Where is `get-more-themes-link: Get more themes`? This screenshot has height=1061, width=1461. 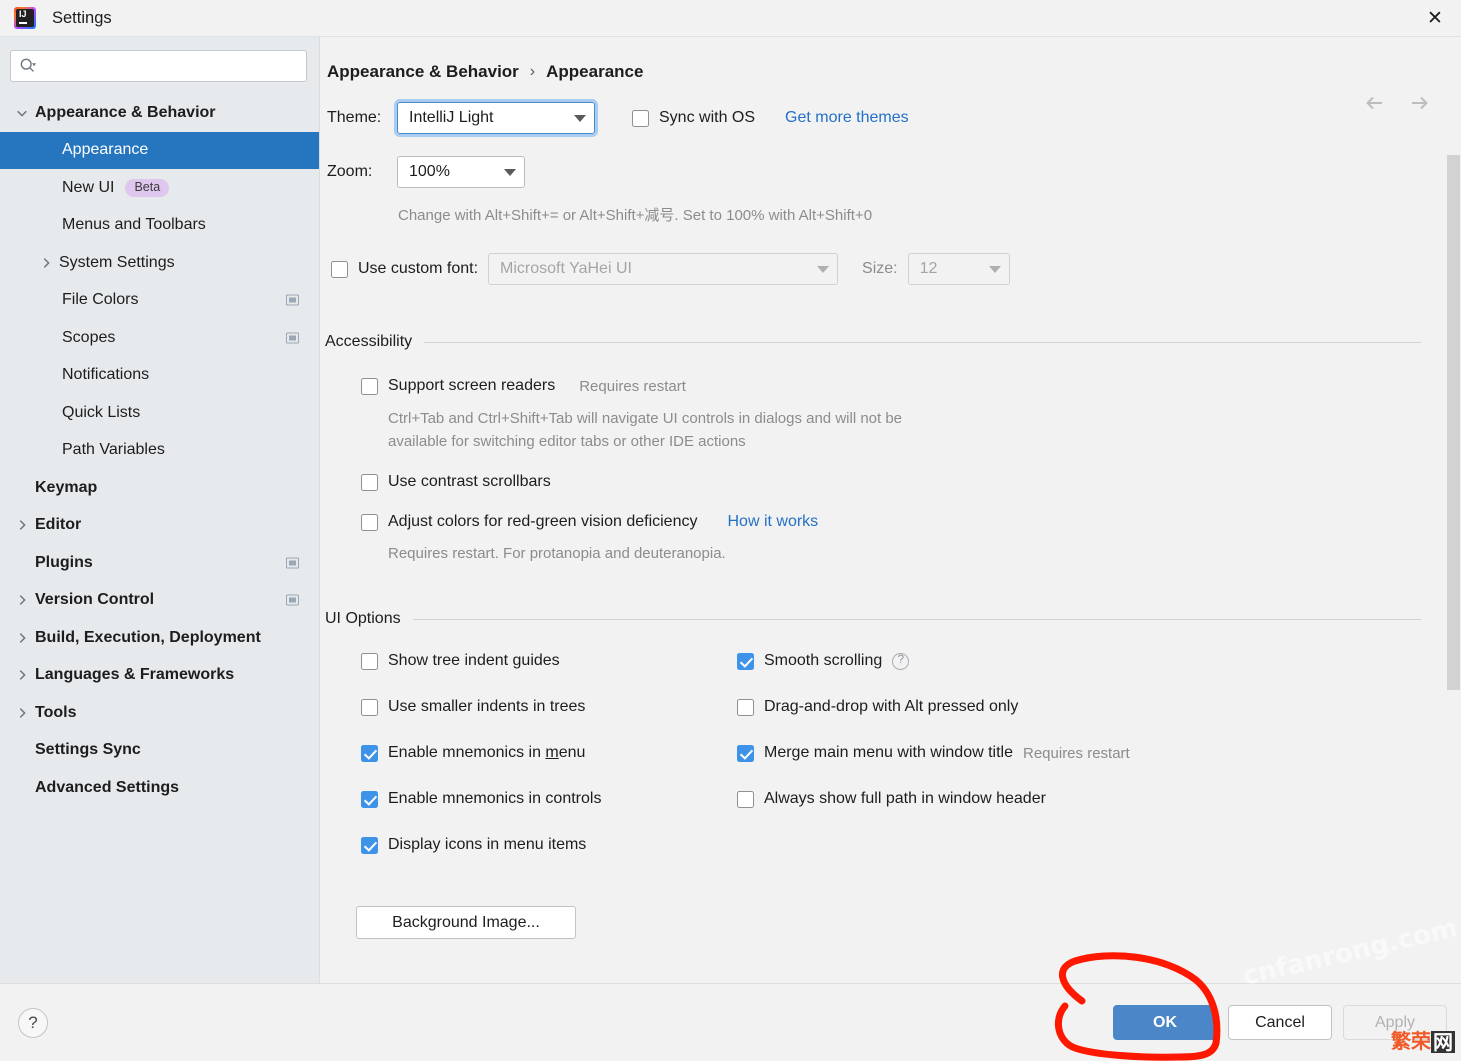
get-more-themes-link: Get more themes is located at coordinates (847, 118).